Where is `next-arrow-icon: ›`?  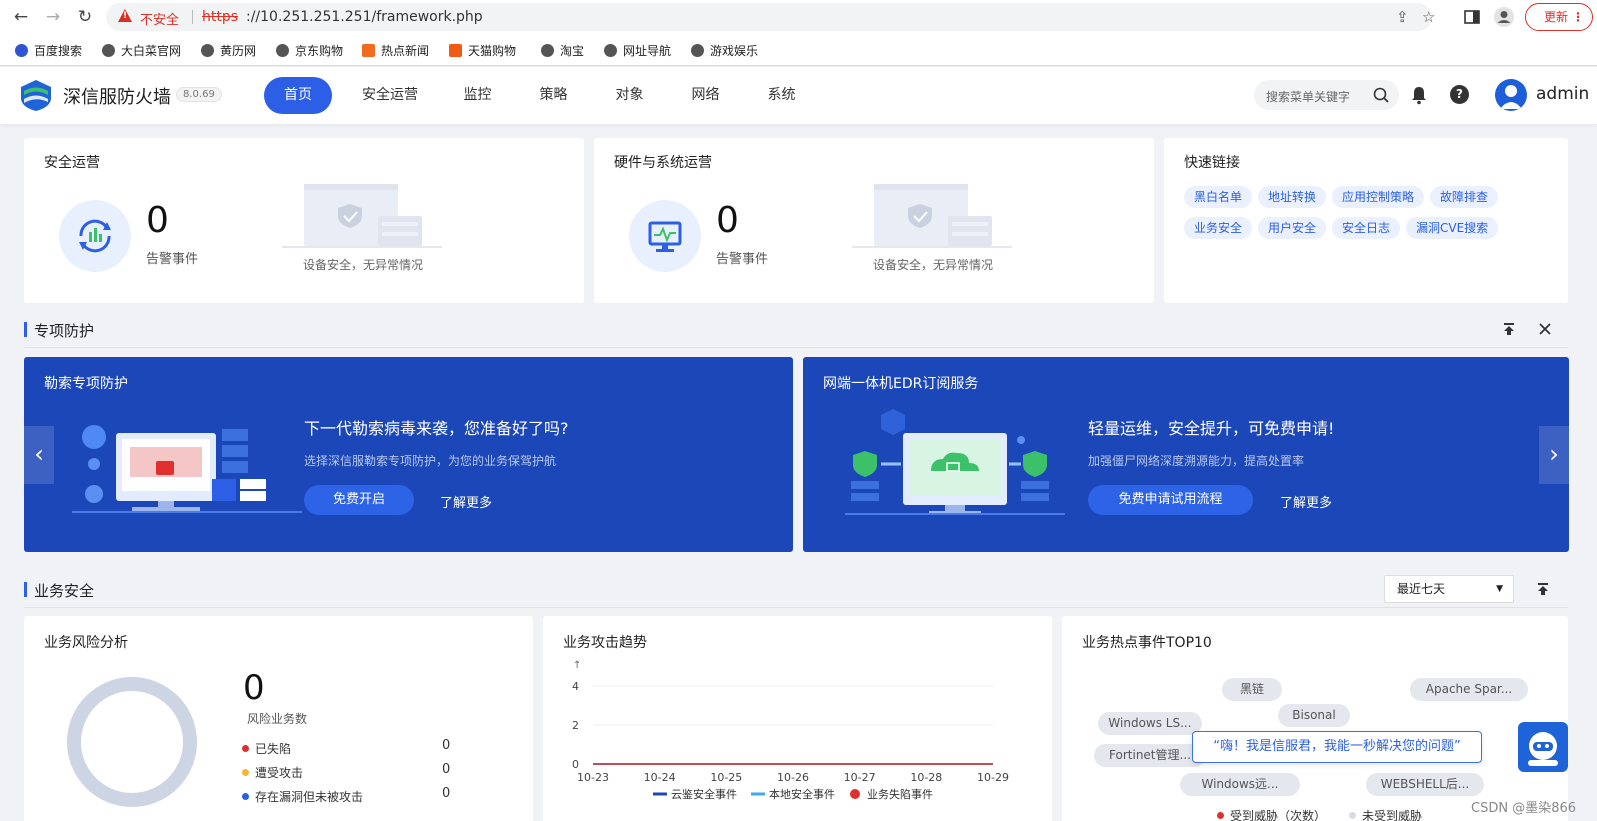 next-arrow-icon: › is located at coordinates (1554, 455).